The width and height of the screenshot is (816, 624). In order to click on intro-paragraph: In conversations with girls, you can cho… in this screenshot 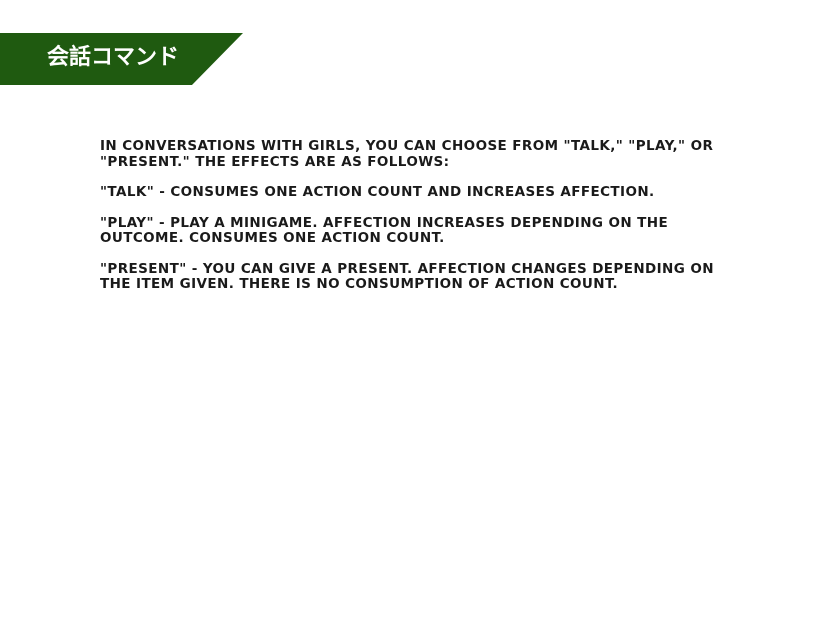, I will do `click(407, 154)`.